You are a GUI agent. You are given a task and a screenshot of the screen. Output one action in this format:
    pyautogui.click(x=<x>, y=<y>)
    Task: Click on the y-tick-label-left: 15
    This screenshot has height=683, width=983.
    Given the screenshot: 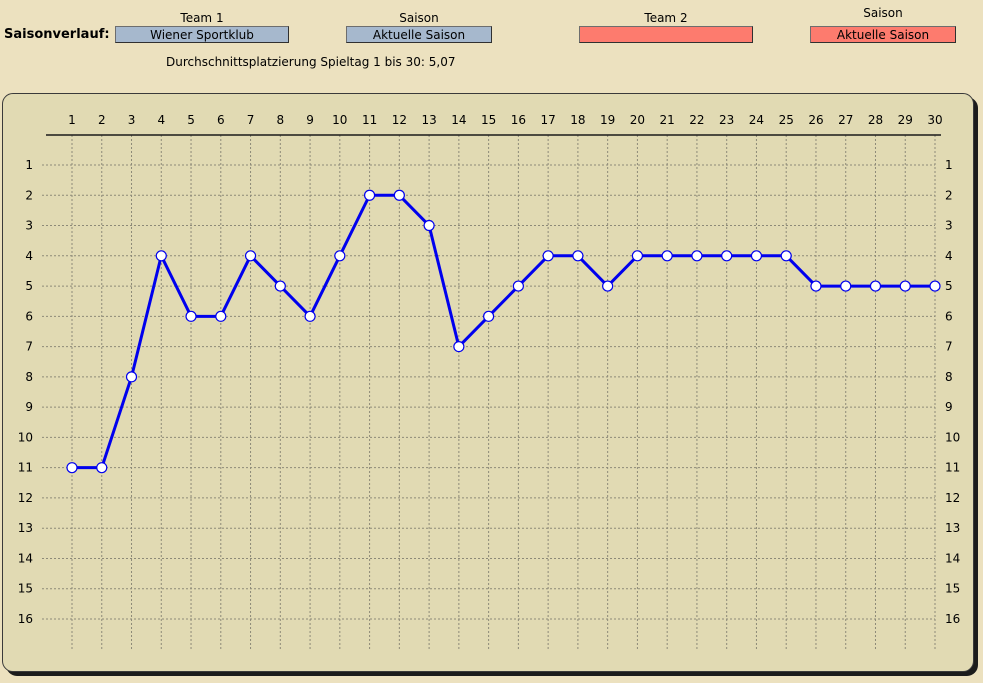 What is the action you would take?
    pyautogui.click(x=25, y=589)
    